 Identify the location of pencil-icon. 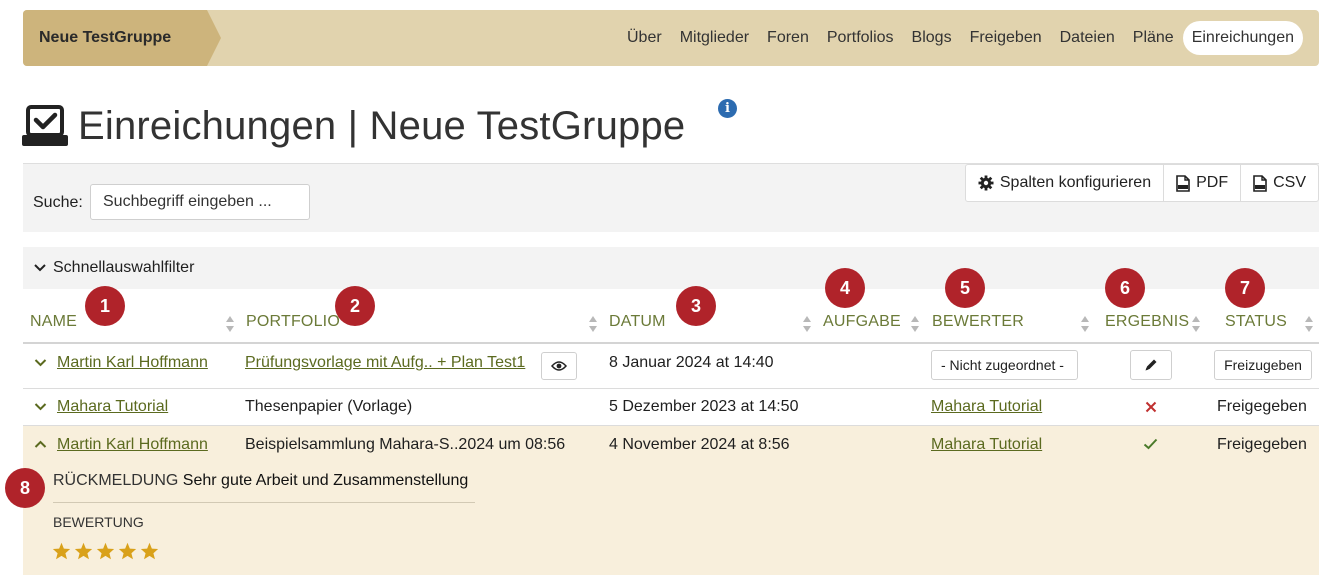
(1151, 365).